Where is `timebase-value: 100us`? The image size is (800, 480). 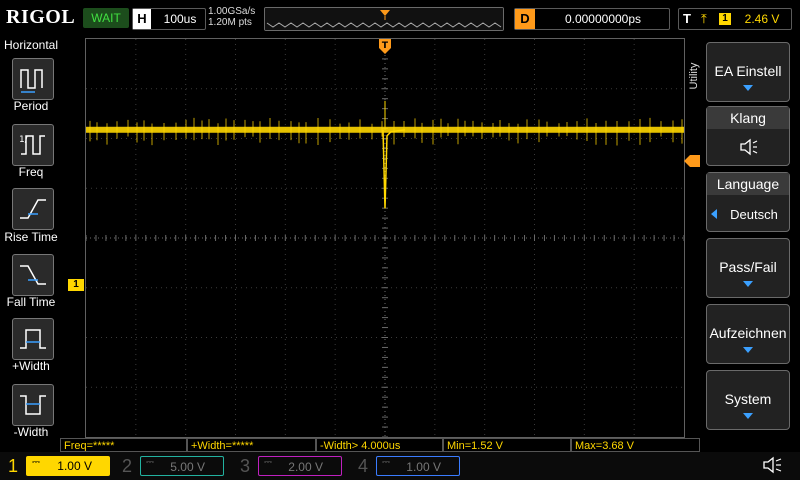 timebase-value: 100us is located at coordinates (180, 19).